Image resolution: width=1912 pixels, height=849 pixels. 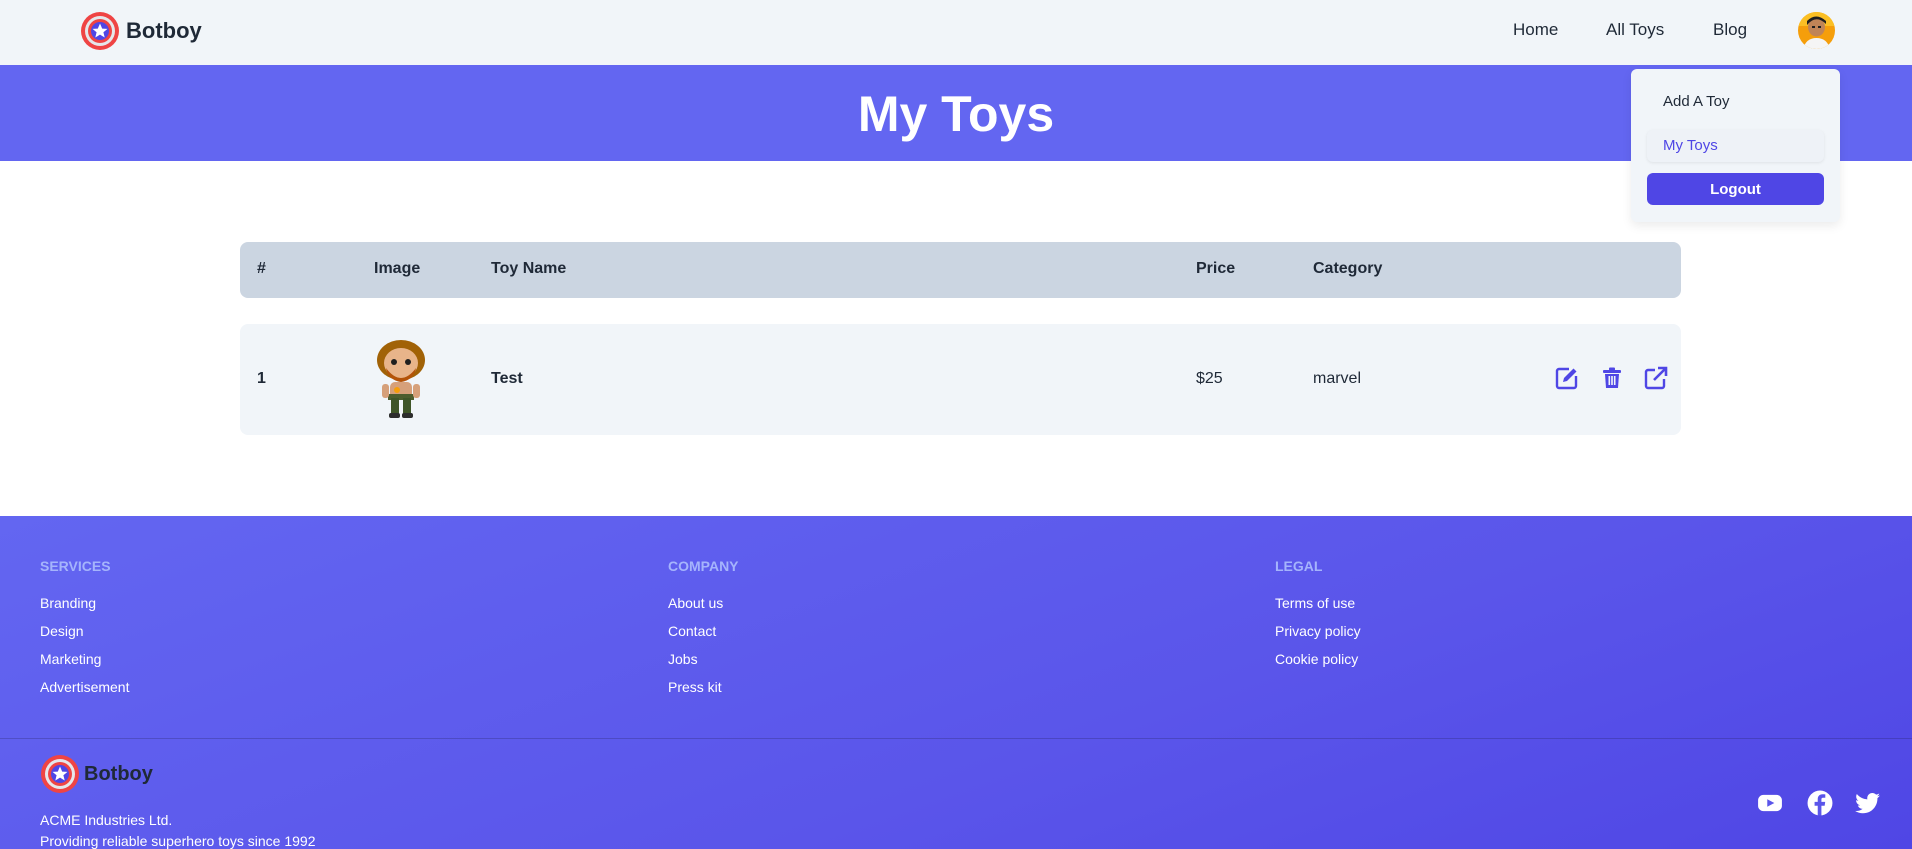 What do you see at coordinates (164, 30) in the screenshot?
I see `brand-name: Botboy` at bounding box center [164, 30].